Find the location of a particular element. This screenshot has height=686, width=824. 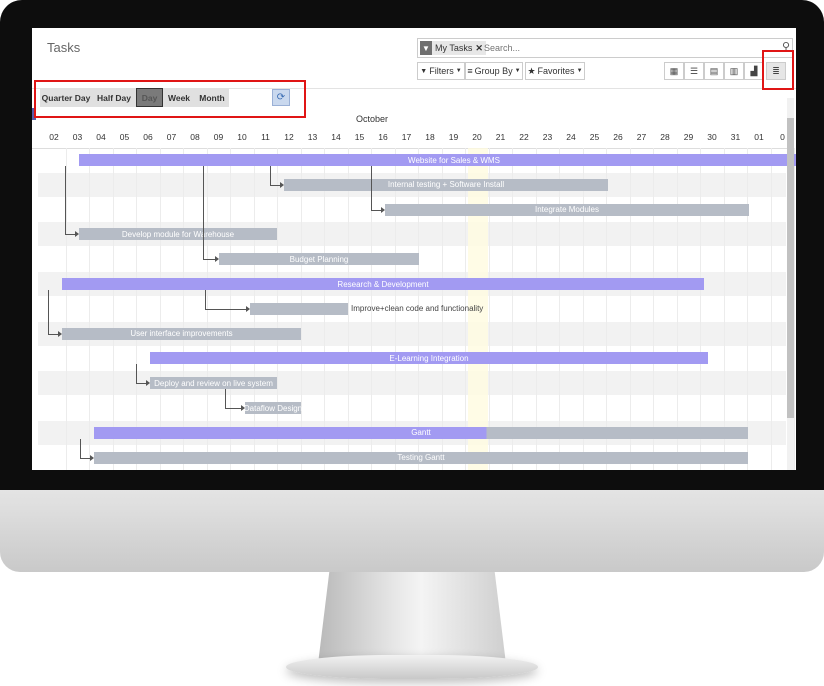

gantt-parent-bar: E-Learning Integration is located at coordinates (429, 358).